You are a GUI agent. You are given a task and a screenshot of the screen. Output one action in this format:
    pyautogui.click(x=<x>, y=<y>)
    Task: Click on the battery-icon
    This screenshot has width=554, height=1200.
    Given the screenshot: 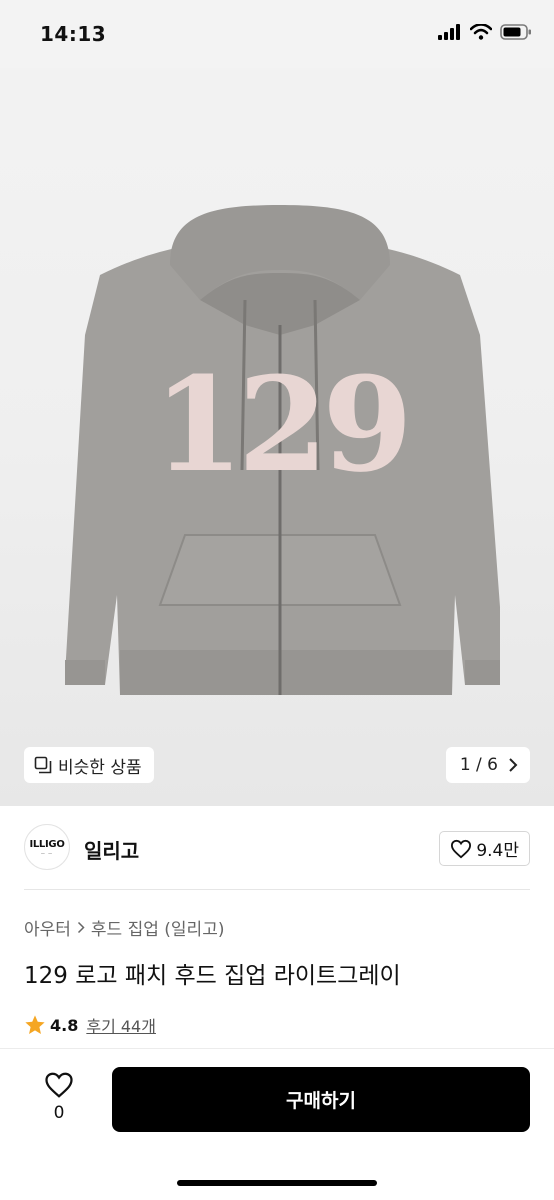 What is the action you would take?
    pyautogui.click(x=515, y=32)
    